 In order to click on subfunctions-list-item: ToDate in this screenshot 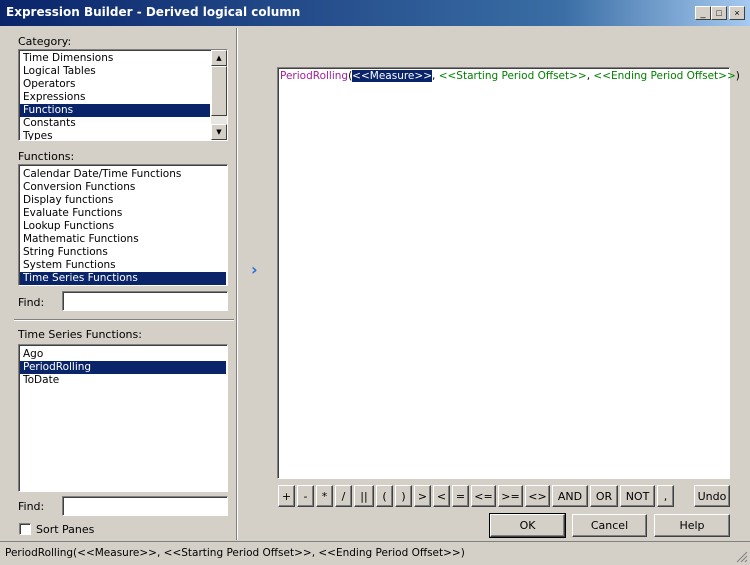, I will do `click(123, 380)`.